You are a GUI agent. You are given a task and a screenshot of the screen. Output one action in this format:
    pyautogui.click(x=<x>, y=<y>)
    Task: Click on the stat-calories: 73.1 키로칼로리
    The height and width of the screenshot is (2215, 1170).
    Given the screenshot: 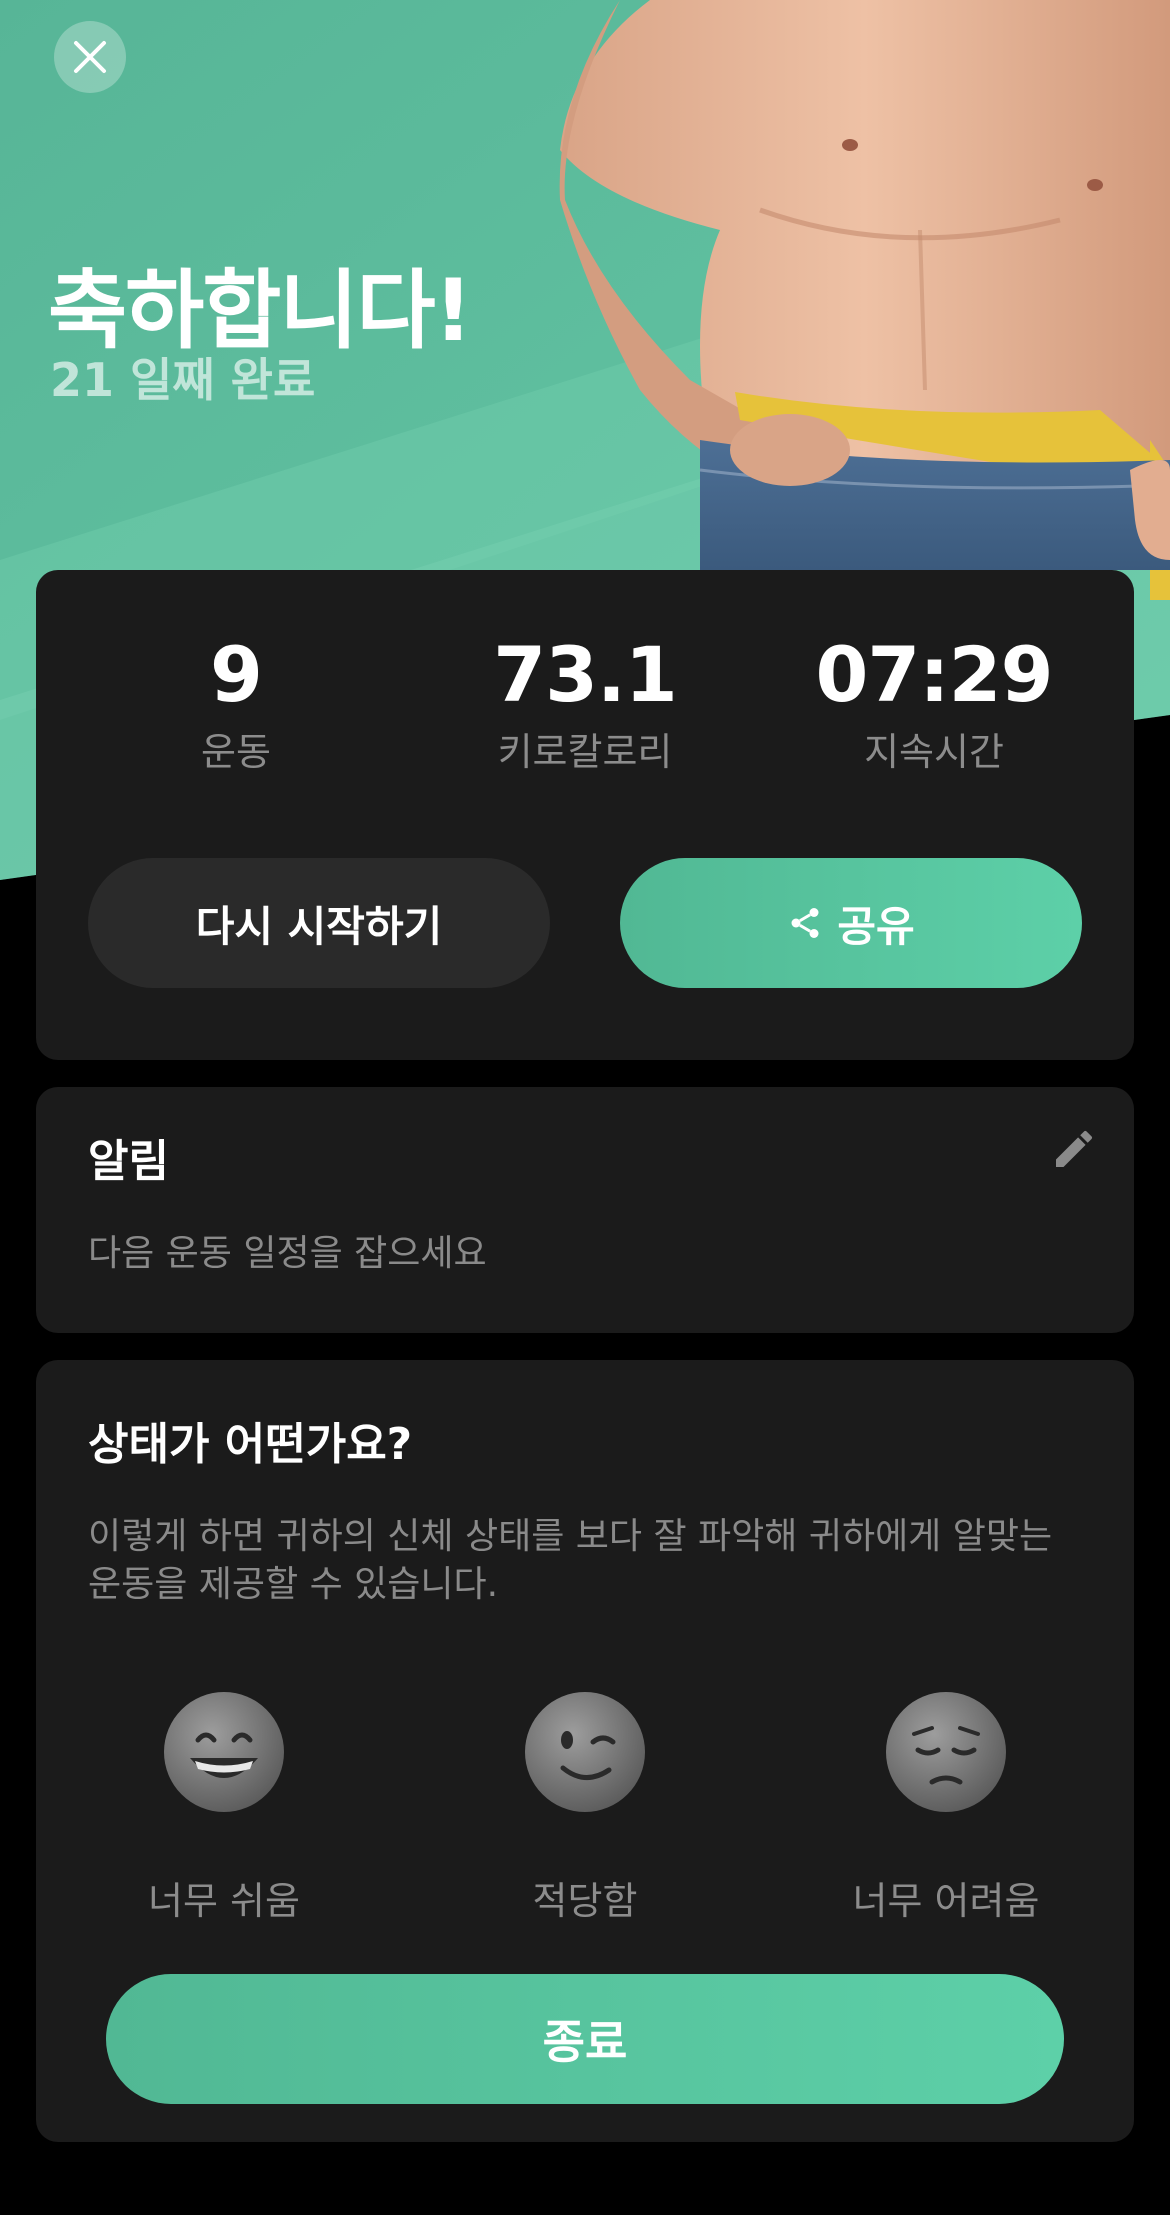 What is the action you would take?
    pyautogui.click(x=585, y=703)
    